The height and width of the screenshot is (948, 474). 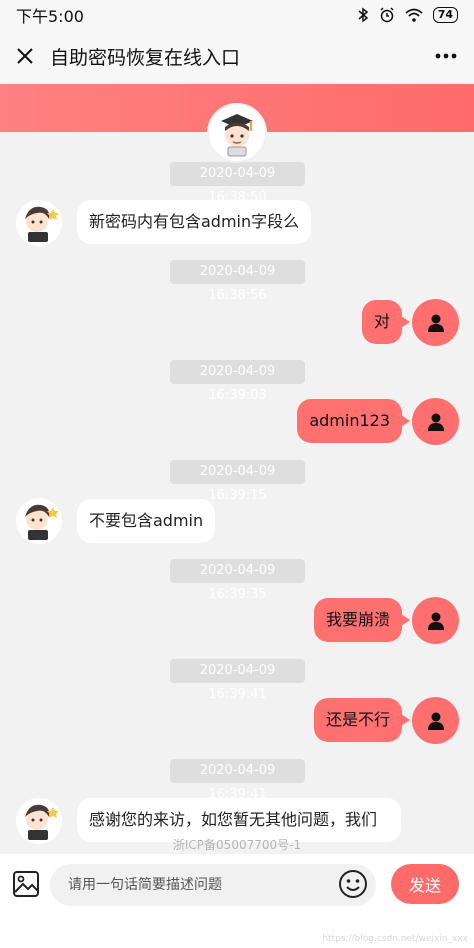 What do you see at coordinates (387, 15) in the screenshot?
I see `alarm-icon` at bounding box center [387, 15].